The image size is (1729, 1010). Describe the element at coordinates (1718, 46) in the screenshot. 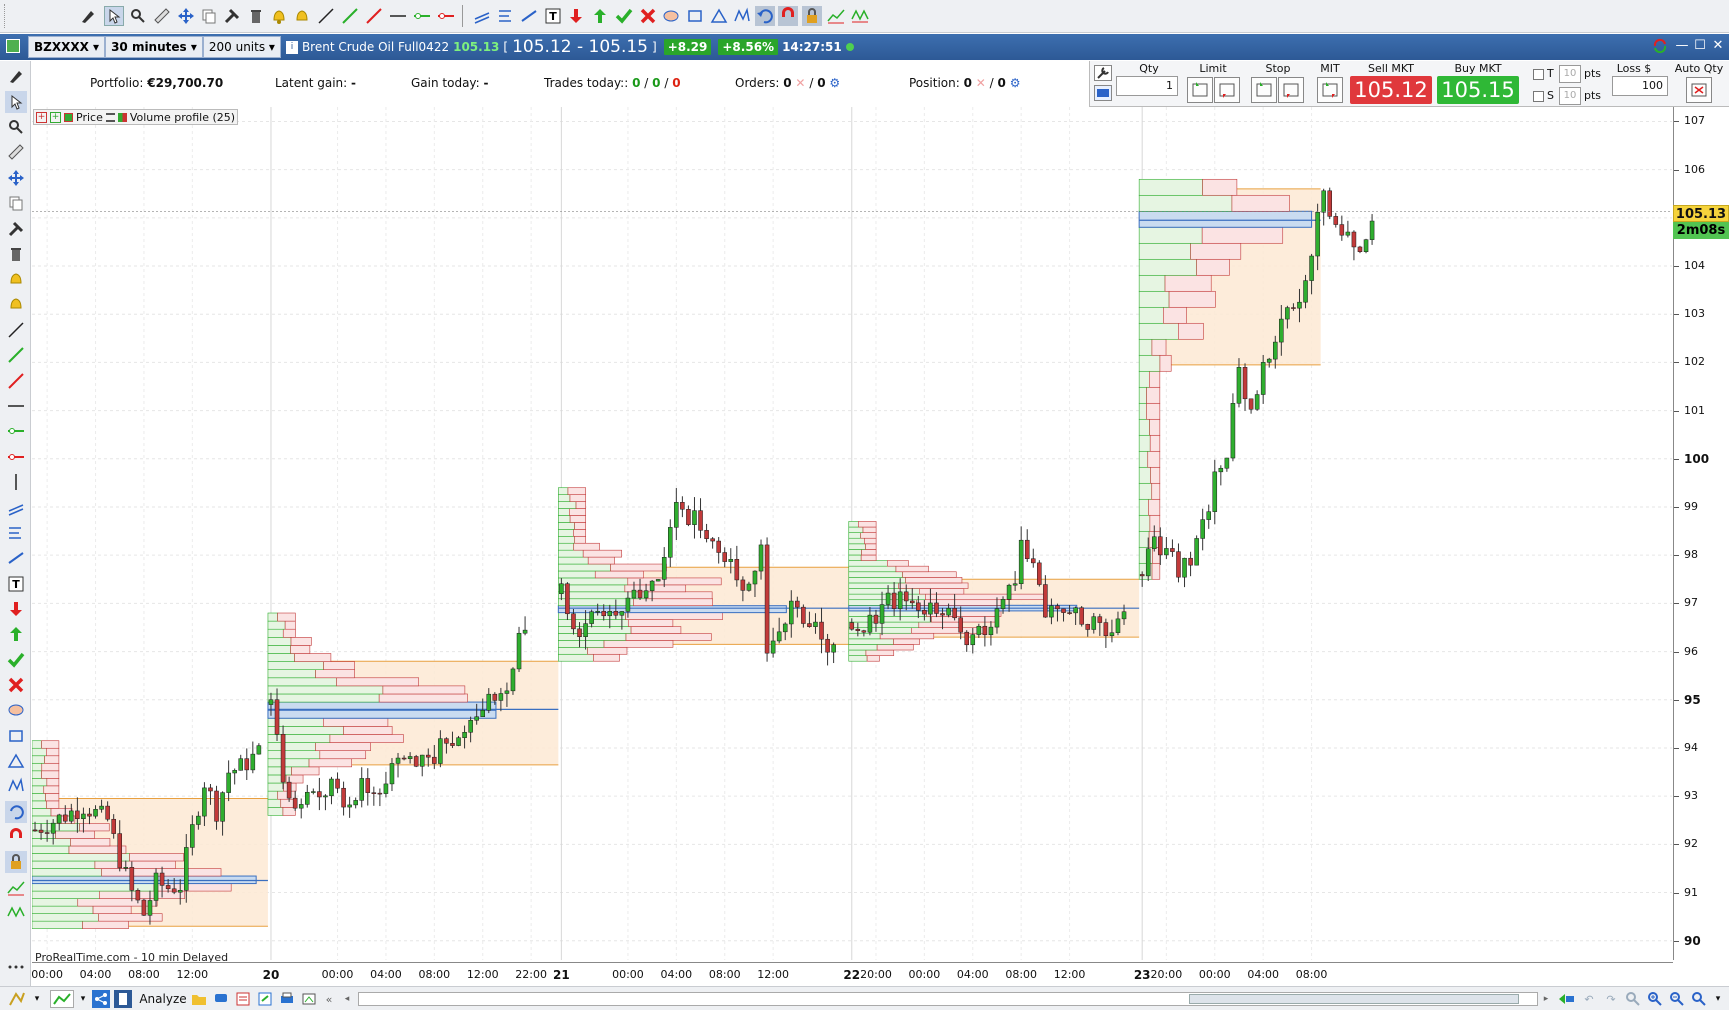

I see `close-icon: ✕` at that location.